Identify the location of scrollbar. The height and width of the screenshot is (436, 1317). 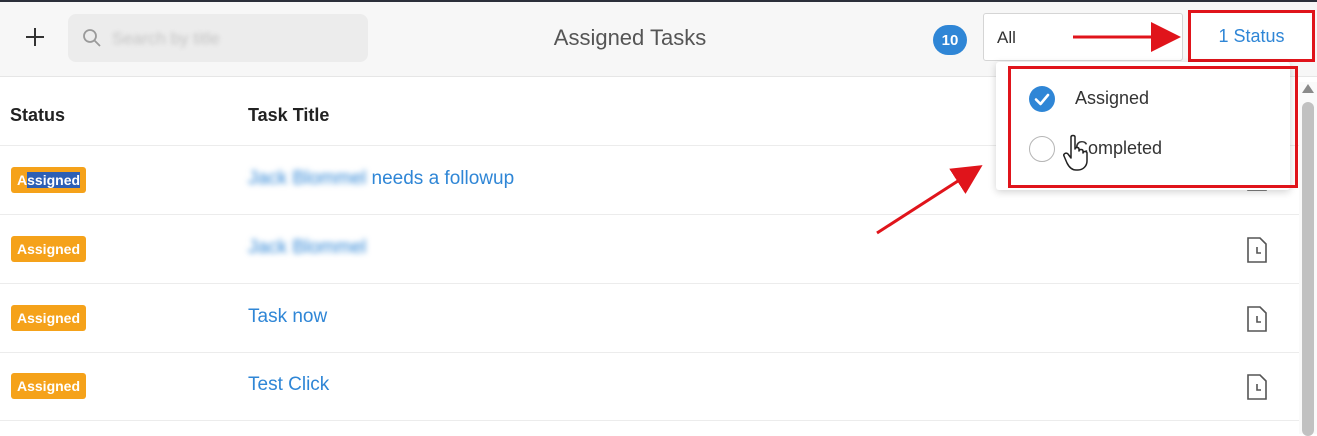
(1308, 259).